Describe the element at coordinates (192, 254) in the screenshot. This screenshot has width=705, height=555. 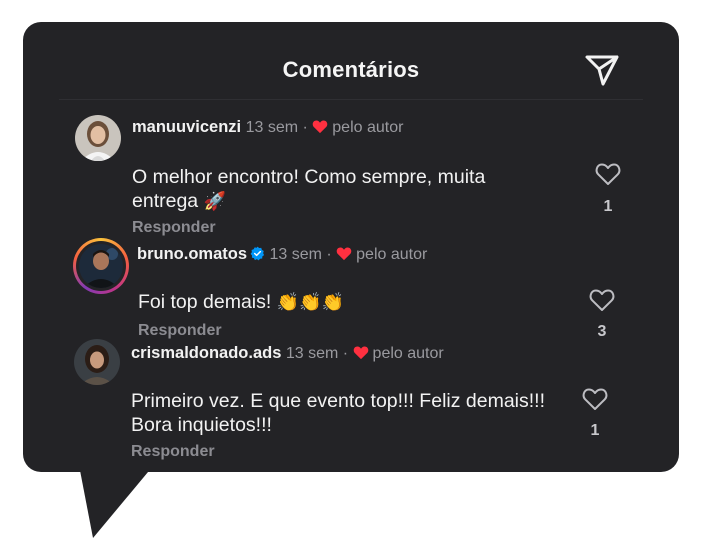
I see `comment-username: bruno.omatos` at that location.